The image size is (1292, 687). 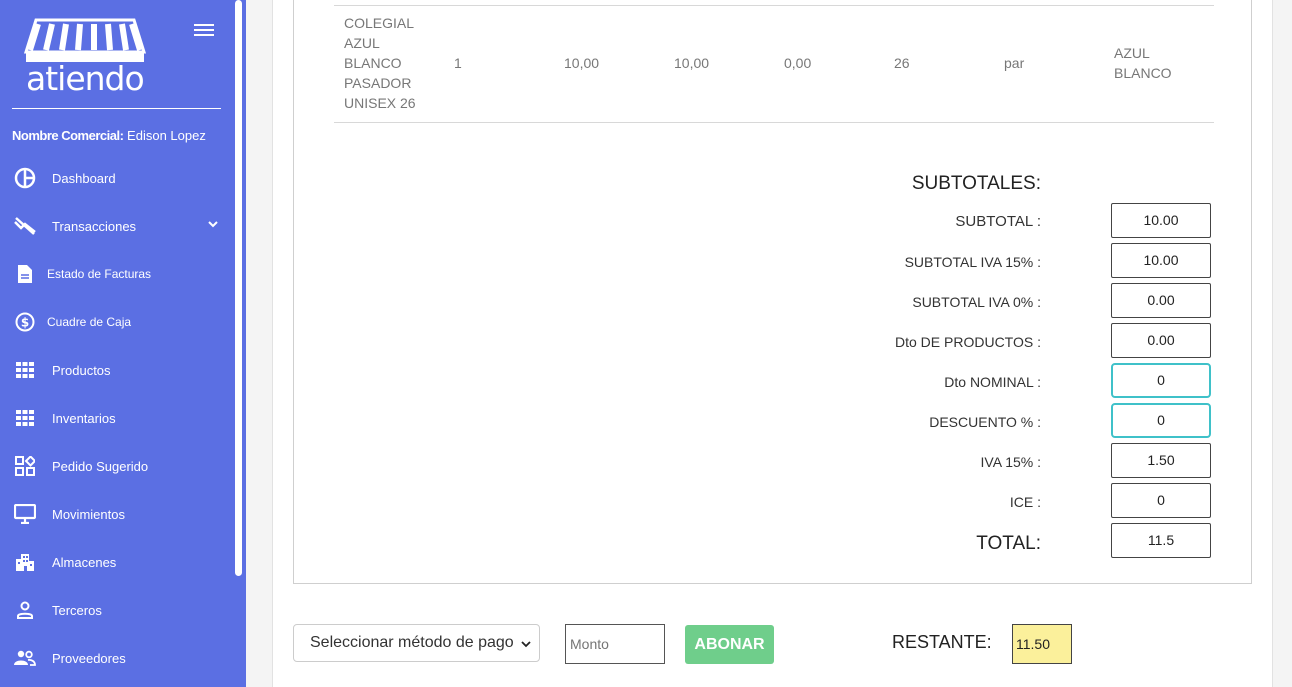 What do you see at coordinates (89, 658) in the screenshot?
I see `sidebar-item-label: Proveedores` at bounding box center [89, 658].